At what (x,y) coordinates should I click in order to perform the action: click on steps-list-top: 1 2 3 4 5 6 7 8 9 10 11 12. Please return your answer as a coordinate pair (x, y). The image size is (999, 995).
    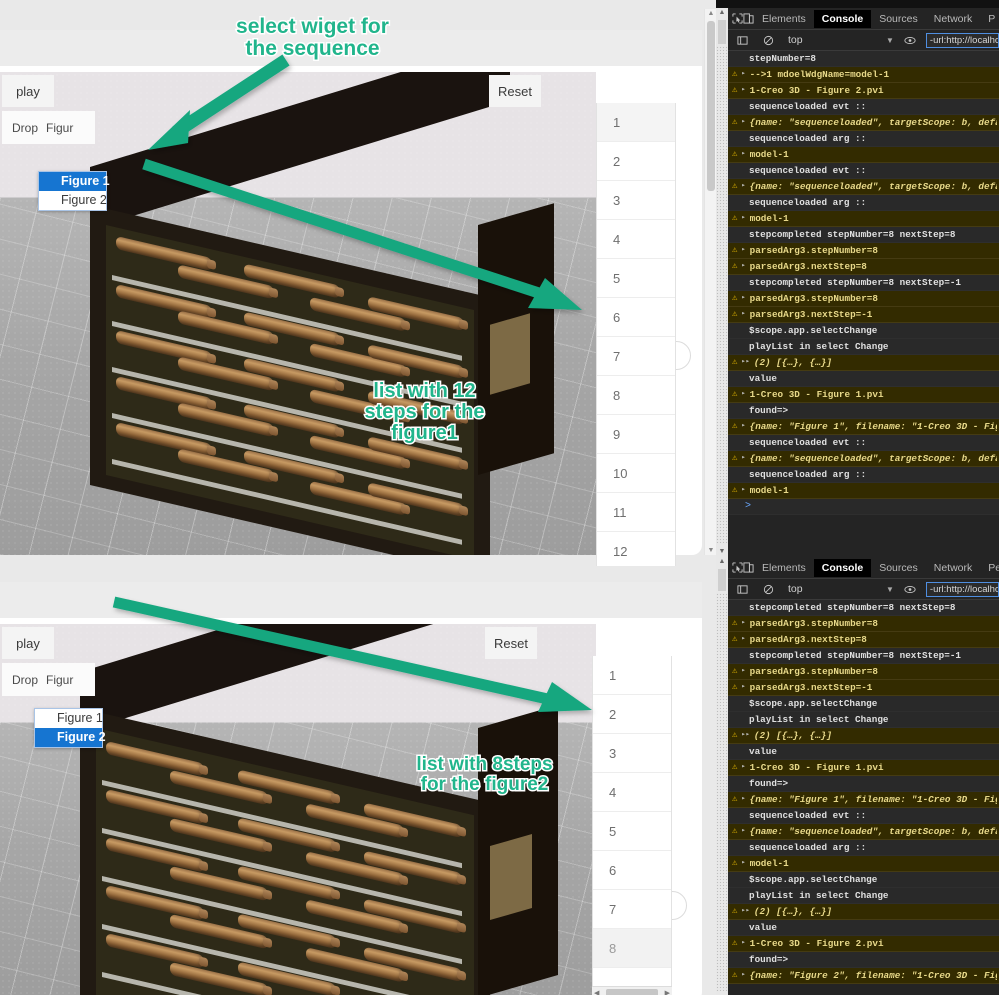
    Looking at the image, I should click on (636, 334).